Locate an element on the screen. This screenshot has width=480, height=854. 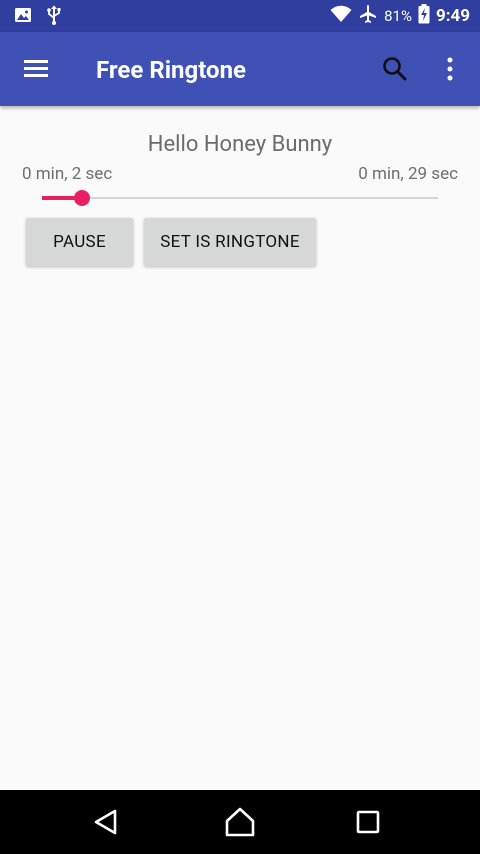
seek-track is located at coordinates (240, 198).